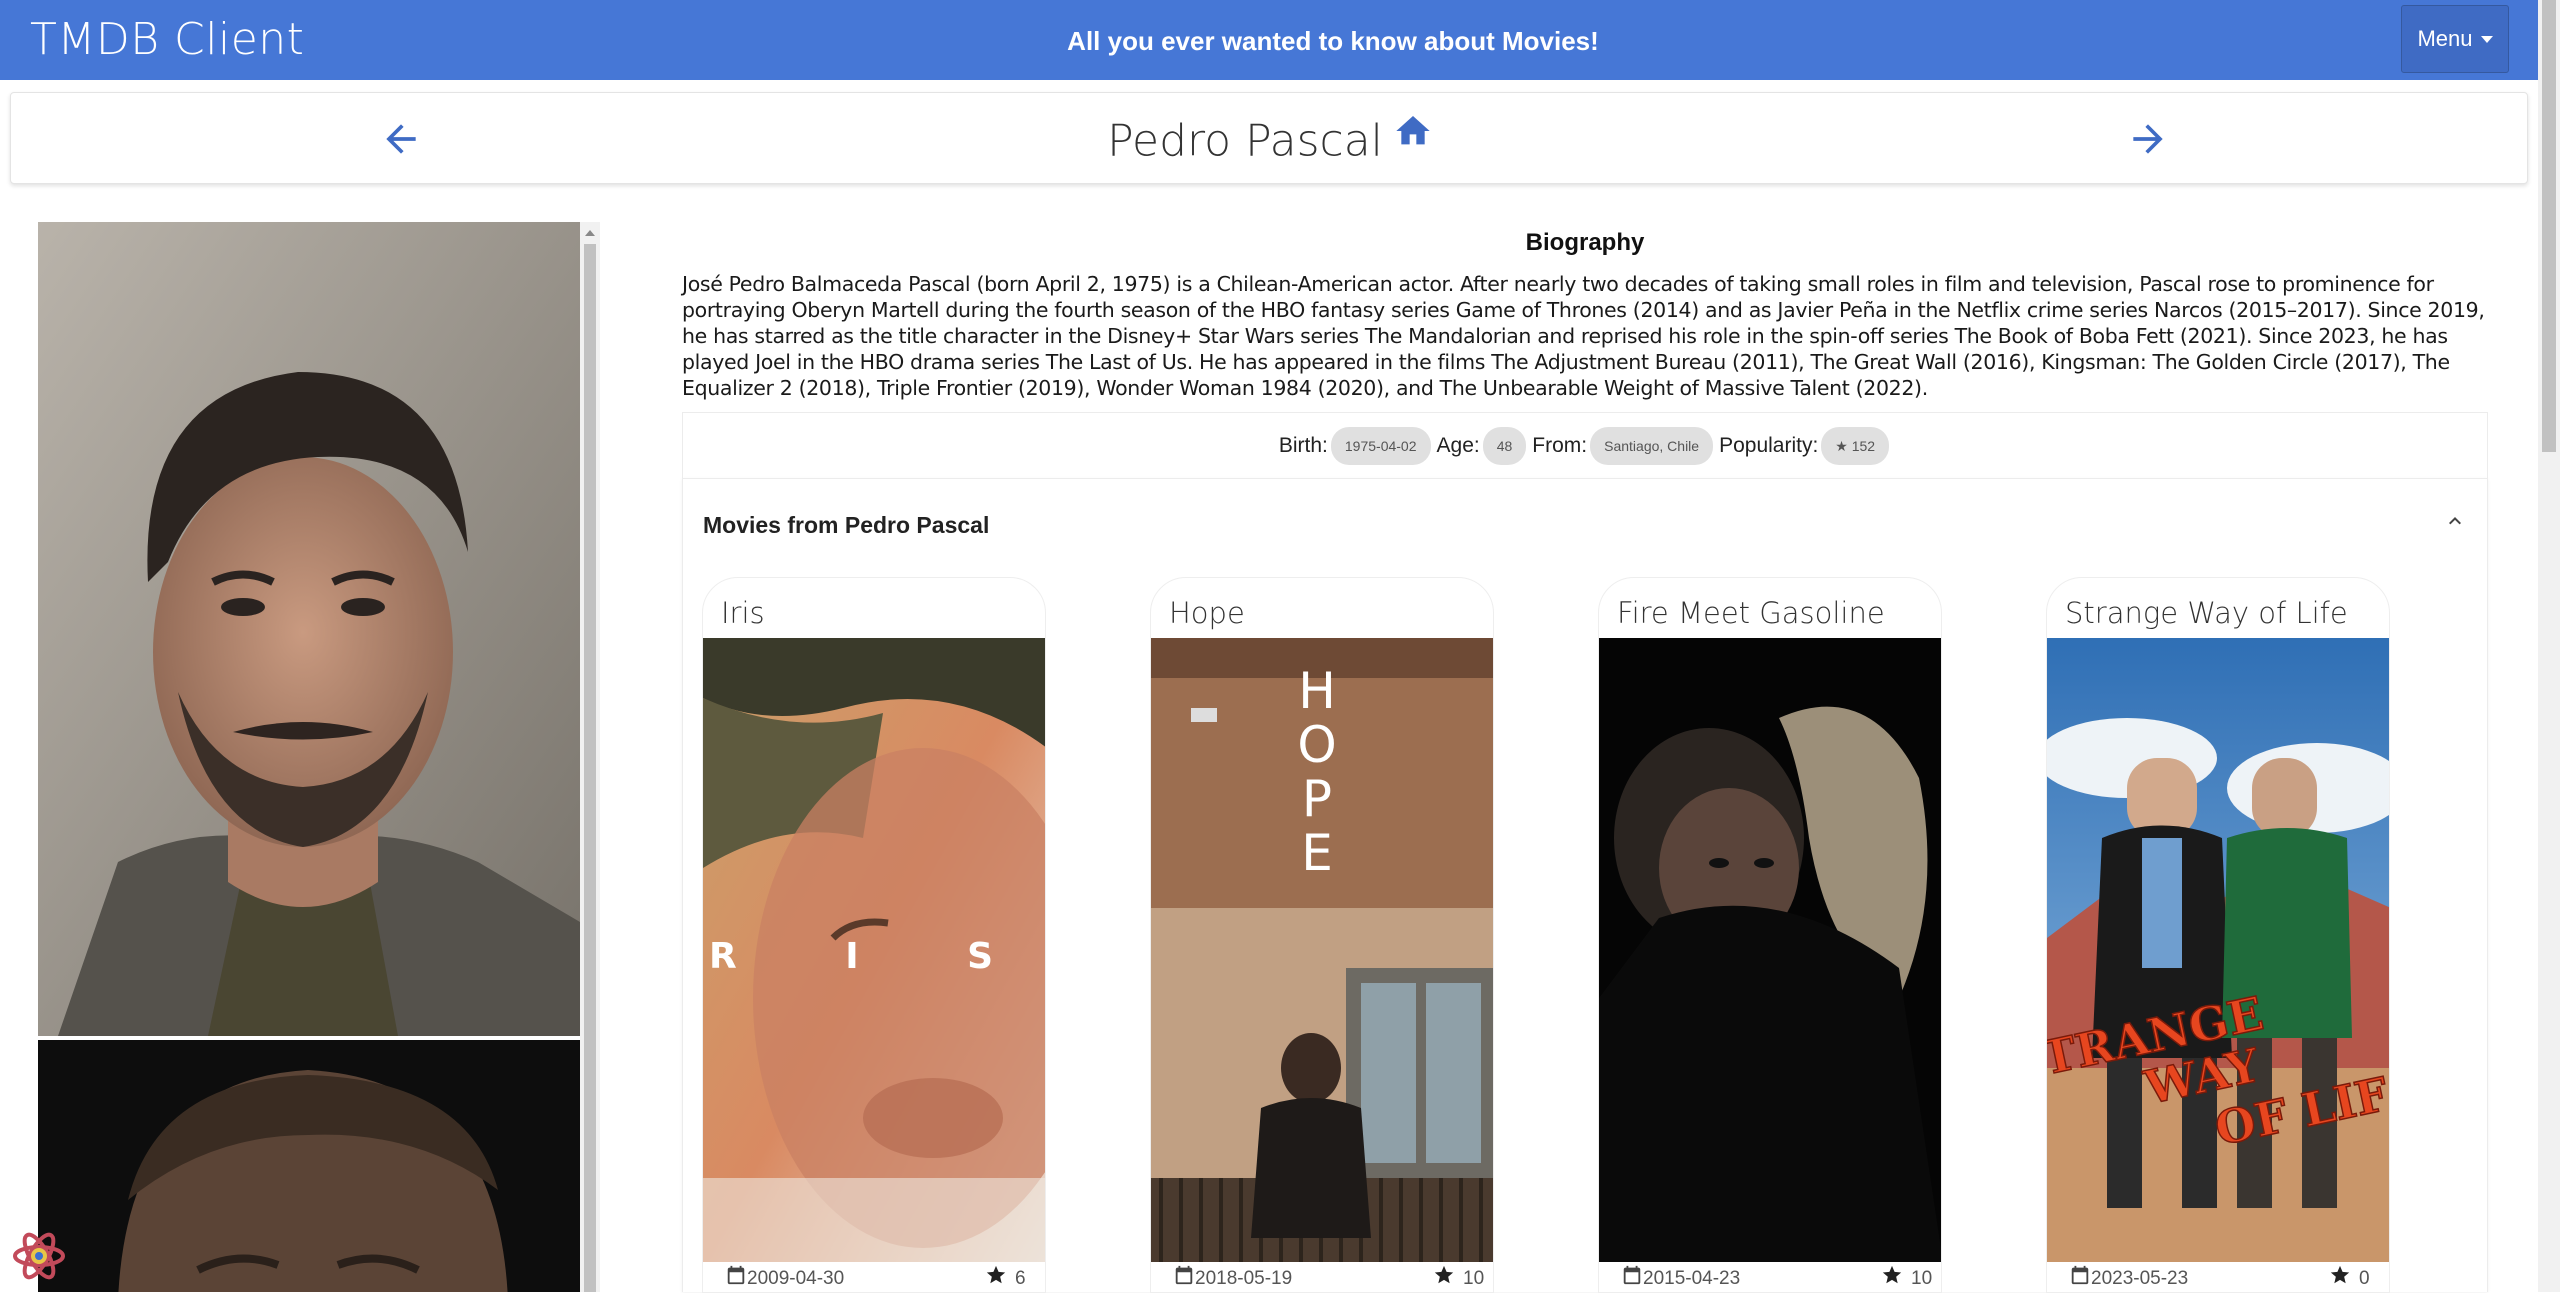 The width and height of the screenshot is (2560, 1293). What do you see at coordinates (1652, 445) in the screenshot?
I see `from-chip: Santiago, Chile` at bounding box center [1652, 445].